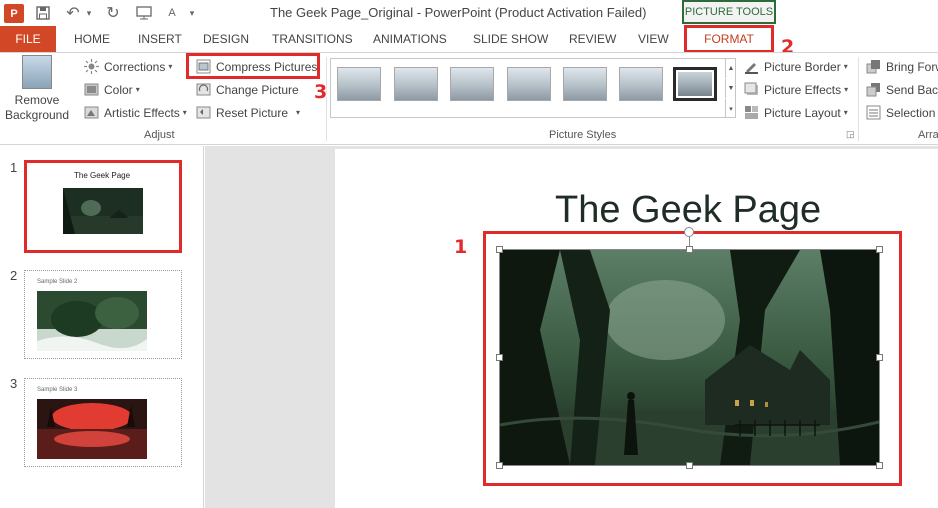 The width and height of the screenshot is (938, 508). I want to click on slide-thumbnail-2: Sample Slide 2, so click(103, 314).